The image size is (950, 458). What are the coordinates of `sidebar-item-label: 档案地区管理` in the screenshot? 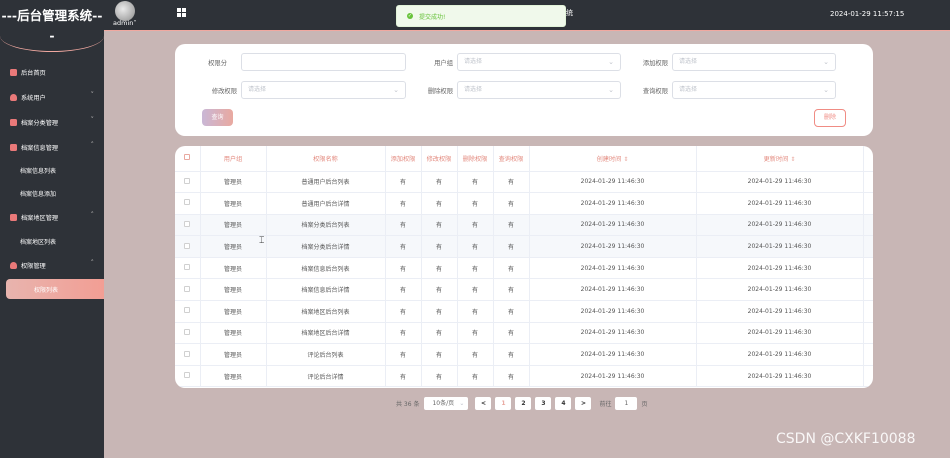 It's located at (40, 218).